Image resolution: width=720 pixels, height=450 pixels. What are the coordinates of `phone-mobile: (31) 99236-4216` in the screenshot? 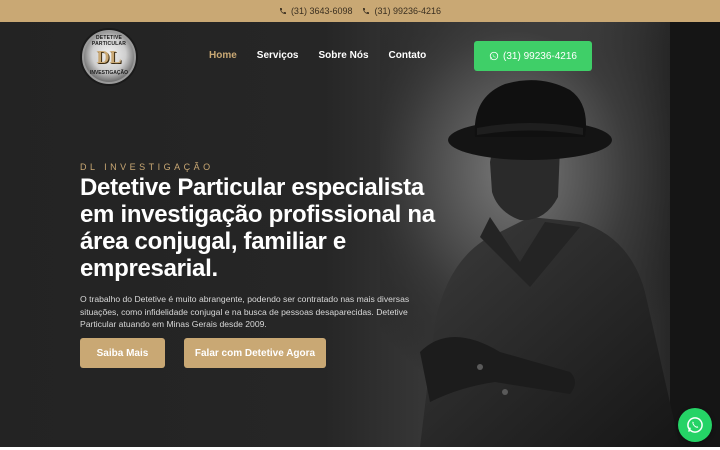 It's located at (401, 11).